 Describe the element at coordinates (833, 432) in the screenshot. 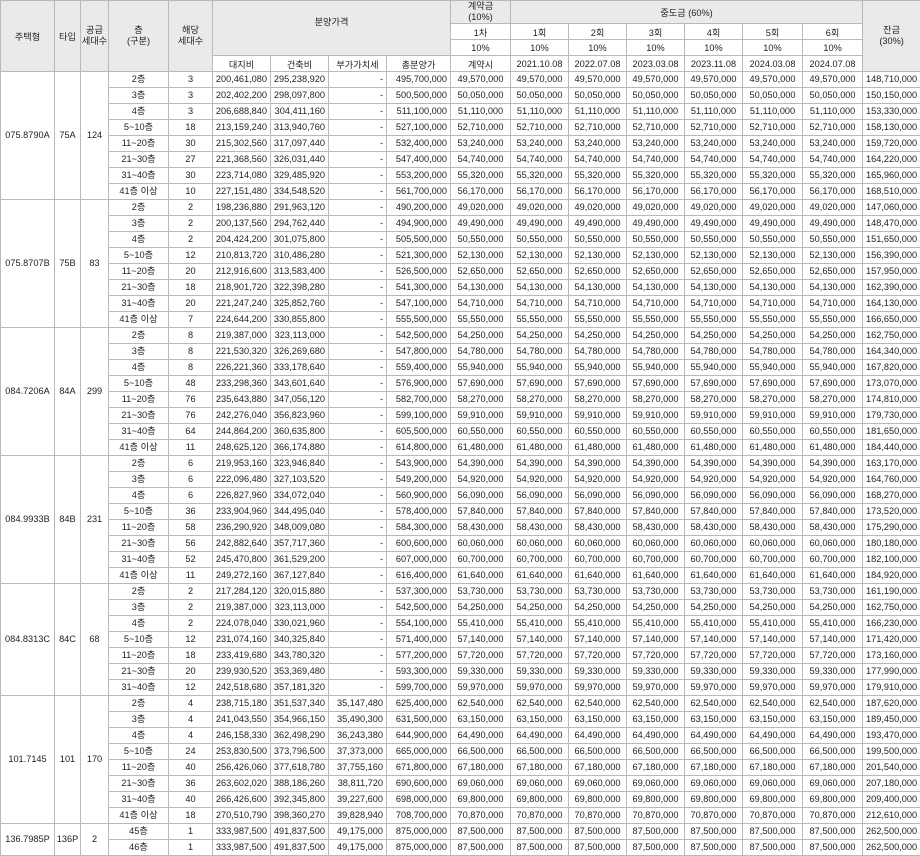

I see `mid-6-cell: 60,550,000` at that location.